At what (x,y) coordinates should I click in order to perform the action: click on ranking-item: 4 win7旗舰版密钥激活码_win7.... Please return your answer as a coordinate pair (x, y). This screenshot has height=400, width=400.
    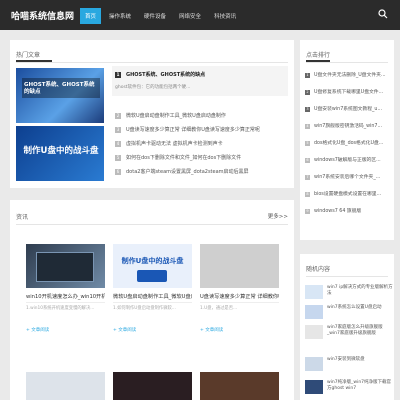
    Looking at the image, I should click on (343, 125).